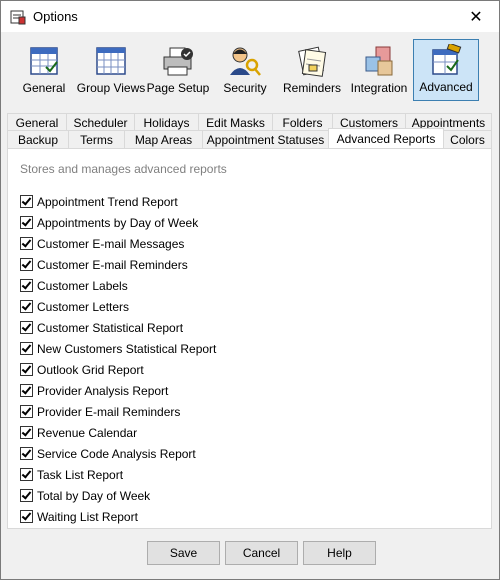 This screenshot has width=500, height=580. I want to click on report-item: Customer E-mail Reminders, so click(118, 264).